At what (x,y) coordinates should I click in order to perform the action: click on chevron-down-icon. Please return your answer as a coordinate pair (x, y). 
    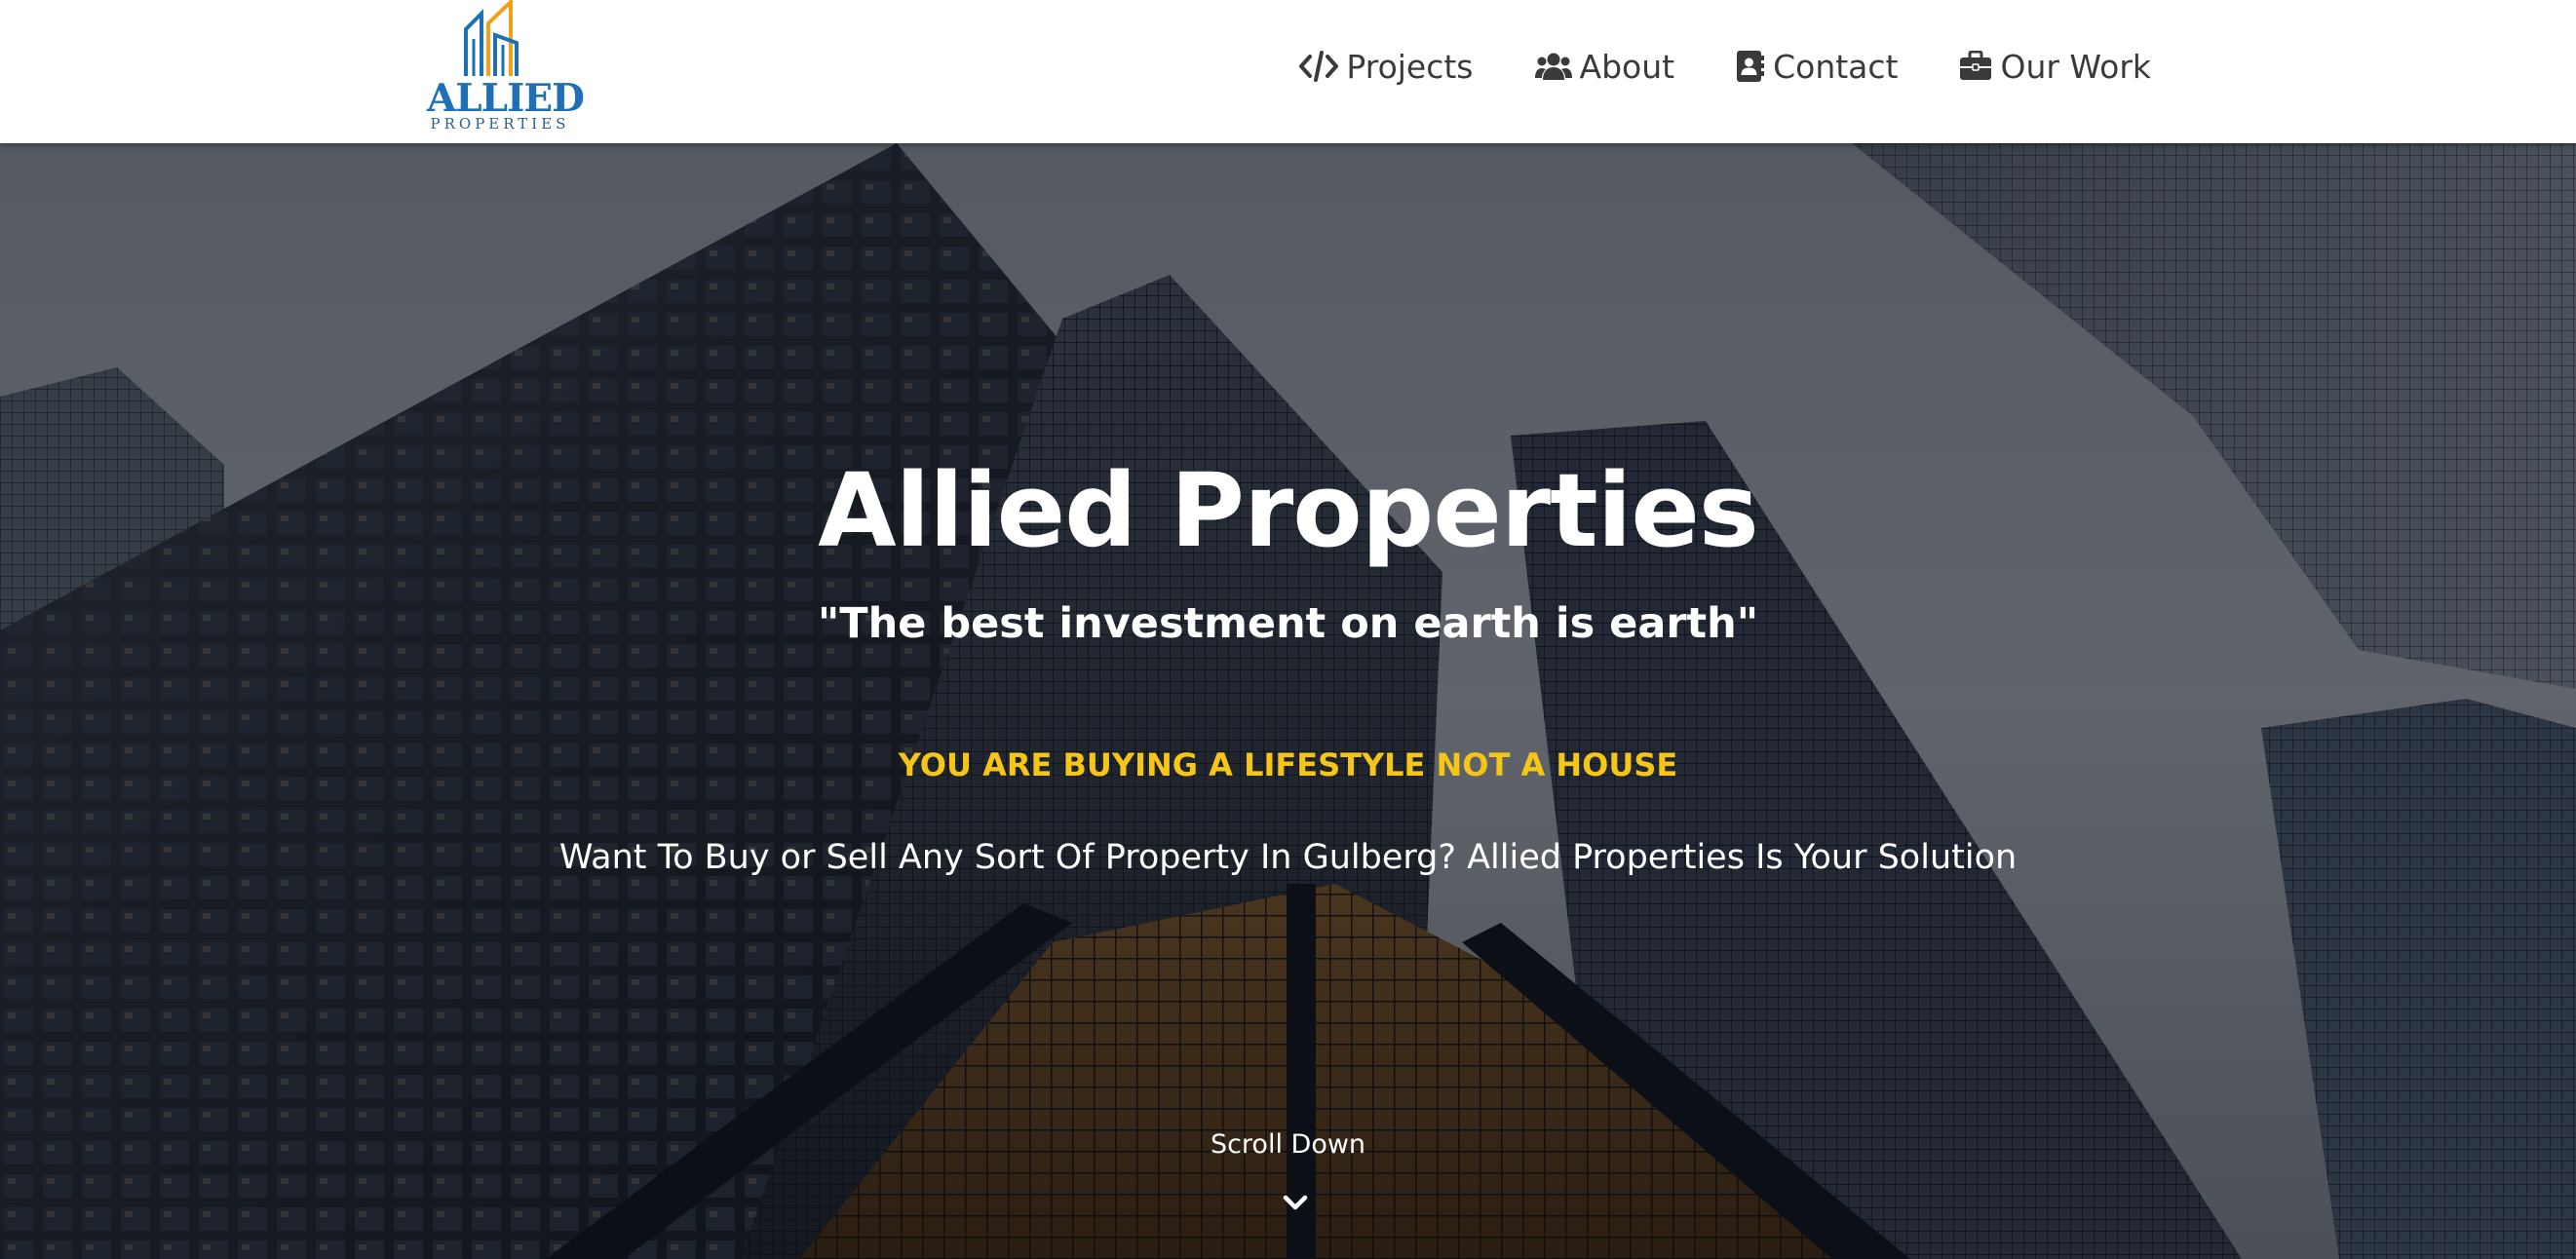
    Looking at the image, I should click on (1295, 1203).